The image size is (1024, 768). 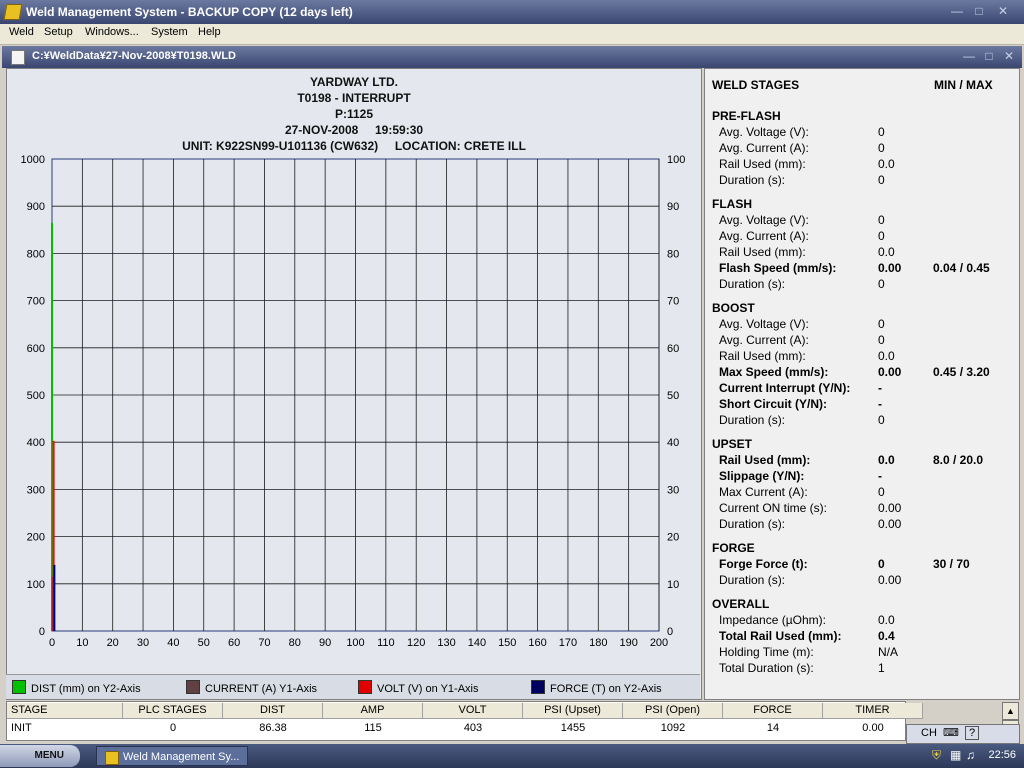 I want to click on menu-bar: Weld Setup Windows... System Help, so click(x=512, y=34).